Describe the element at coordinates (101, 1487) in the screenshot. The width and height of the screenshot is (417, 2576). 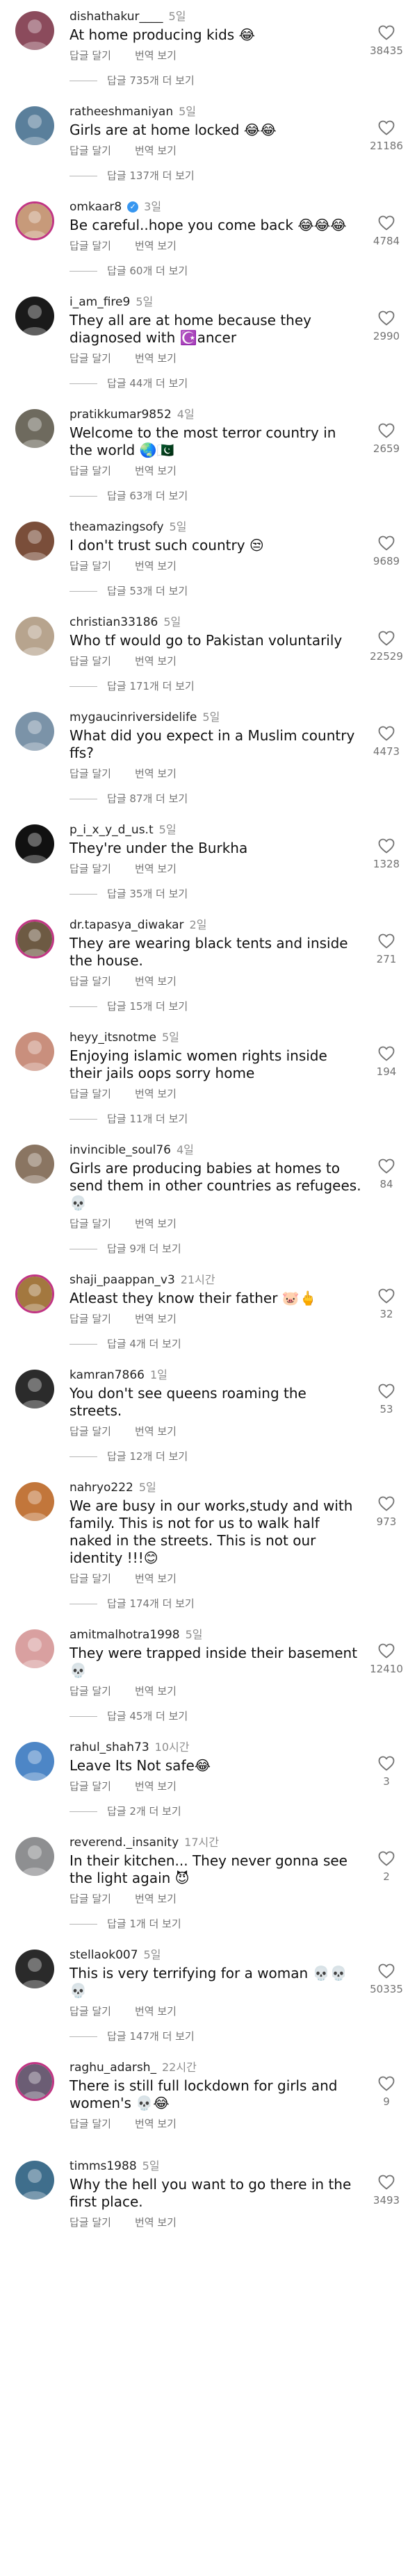
I see `username: nahryo222` at that location.